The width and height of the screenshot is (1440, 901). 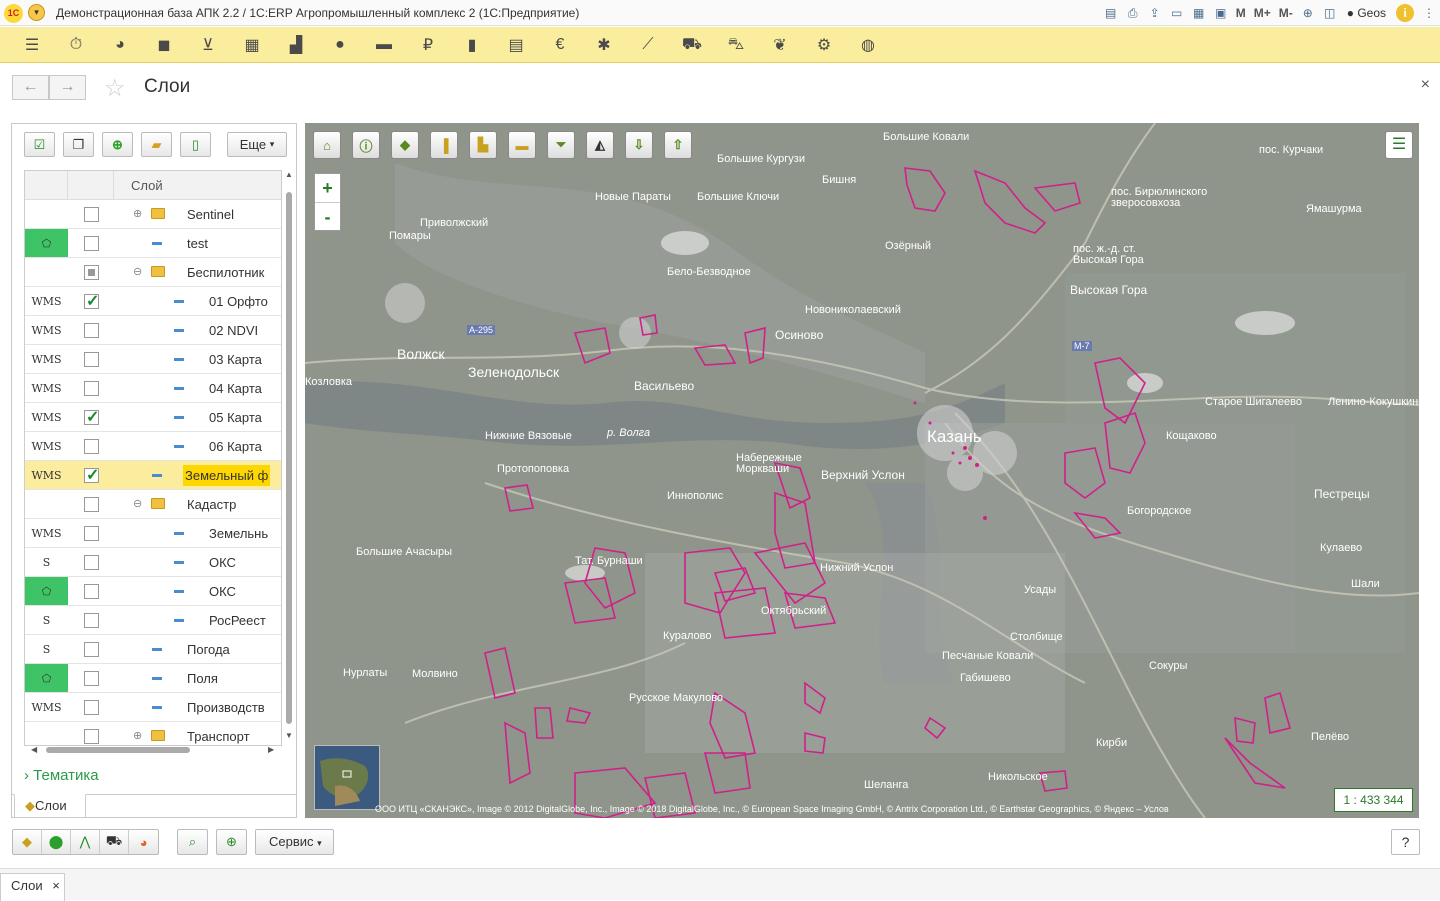 What do you see at coordinates (153, 562) in the screenshot?
I see `layer-row: S ОКС` at bounding box center [153, 562].